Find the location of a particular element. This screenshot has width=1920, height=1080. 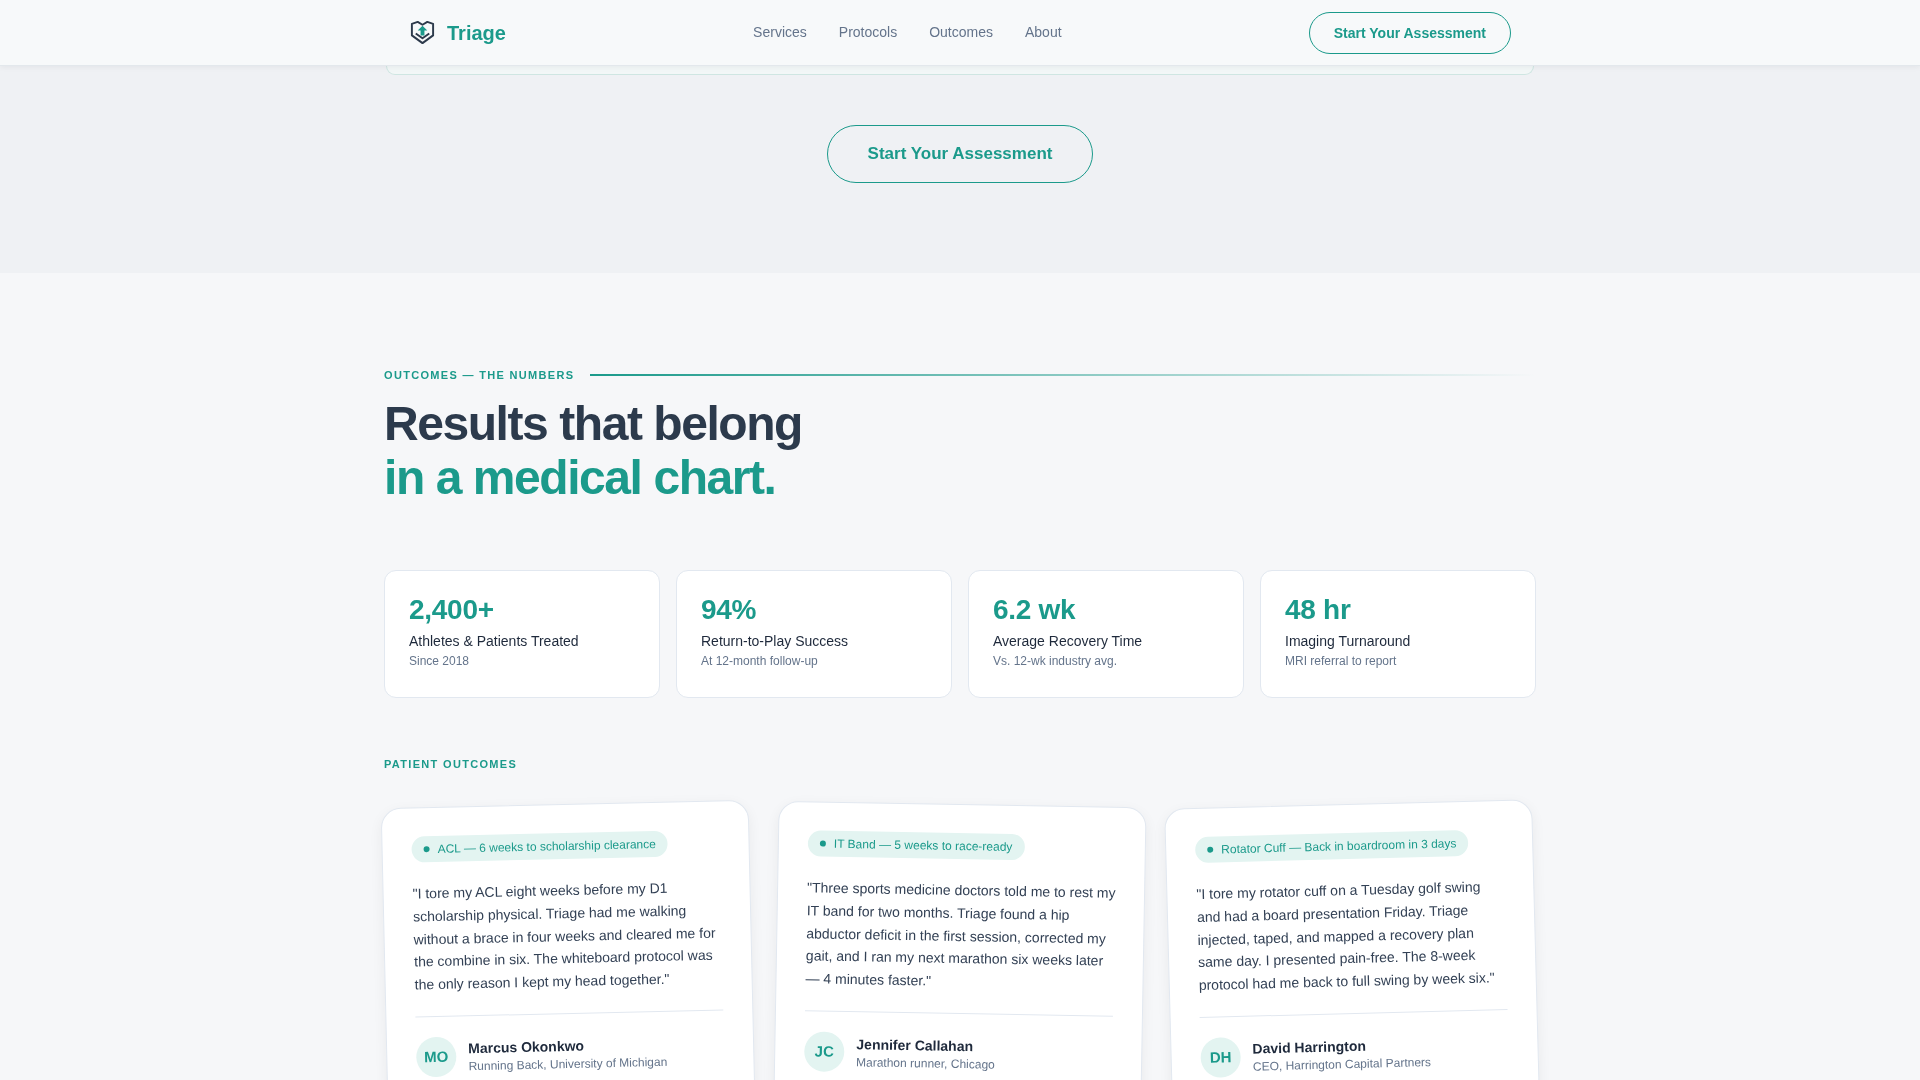

stat-value: 6.2 wk is located at coordinates (1034, 610).